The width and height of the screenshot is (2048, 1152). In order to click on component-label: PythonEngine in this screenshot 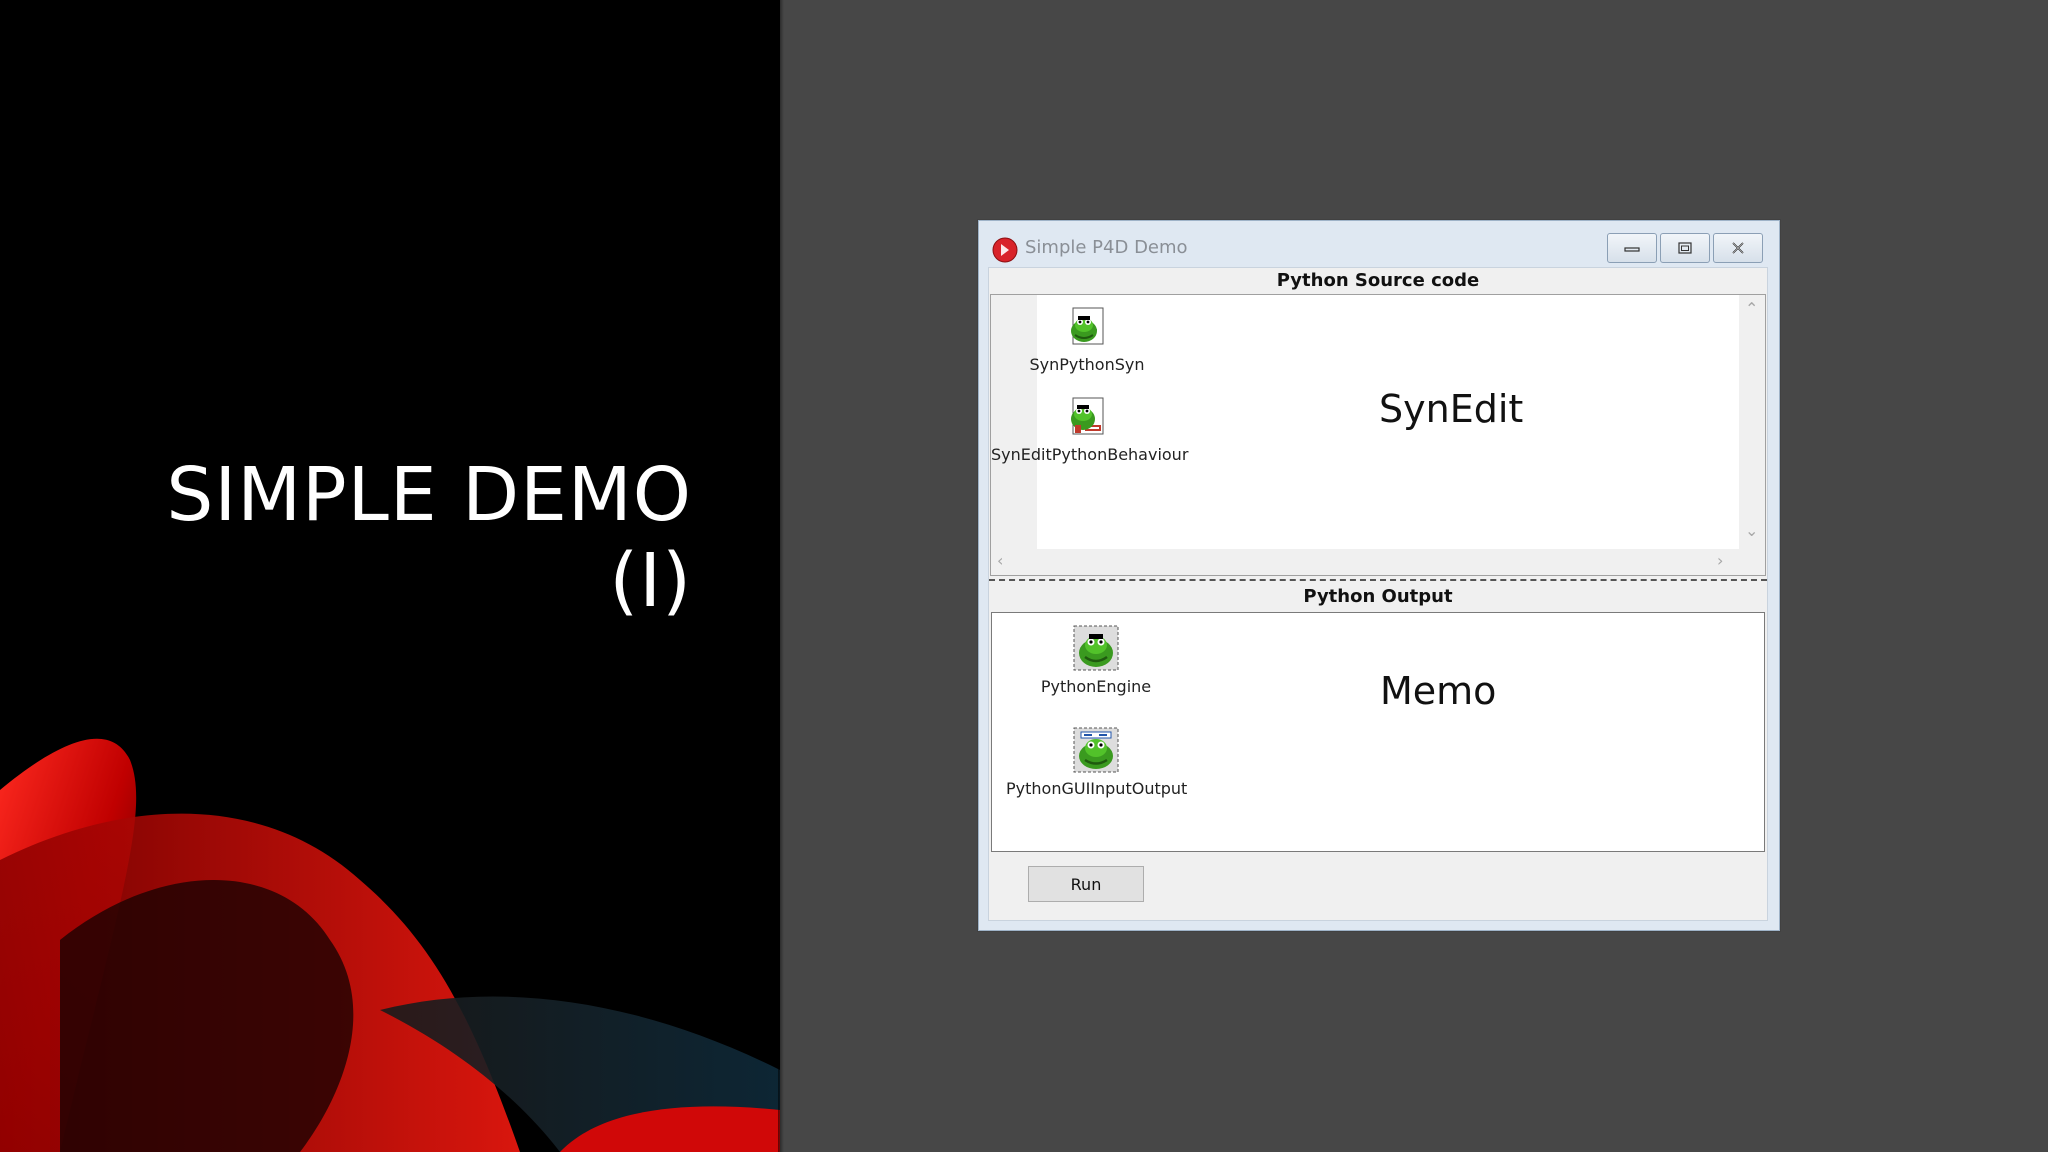, I will do `click(1096, 686)`.